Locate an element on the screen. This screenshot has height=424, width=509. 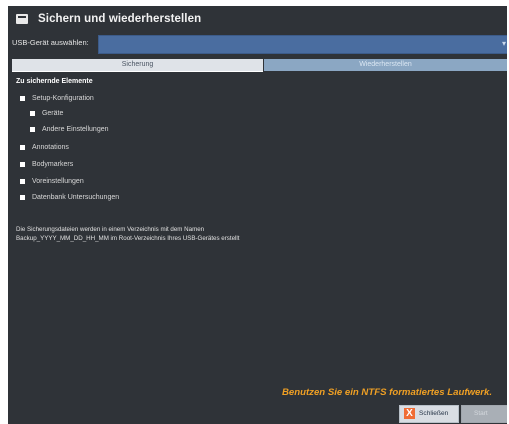
item-label: Datenbank Untersuchungen is located at coordinates (75, 197).